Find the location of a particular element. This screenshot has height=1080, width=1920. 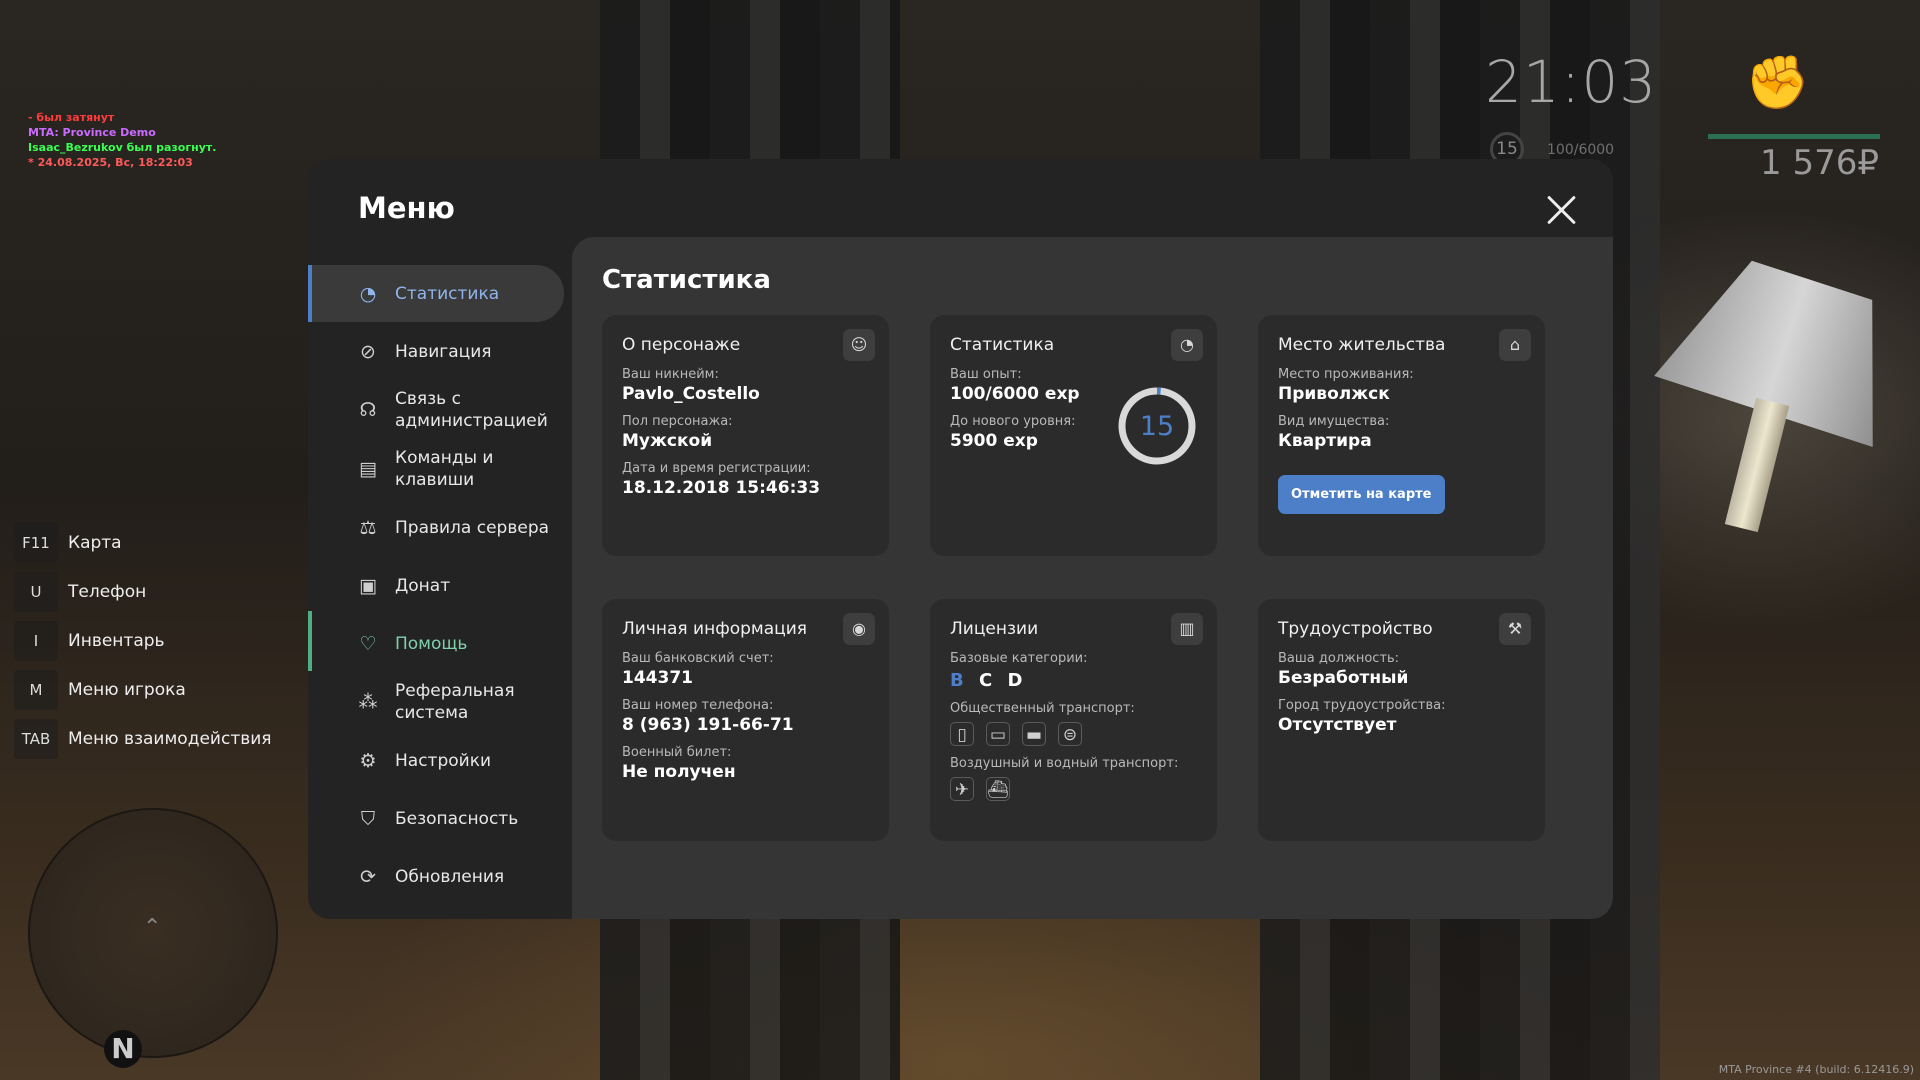

user-circle-icon: ◉ is located at coordinates (859, 629).